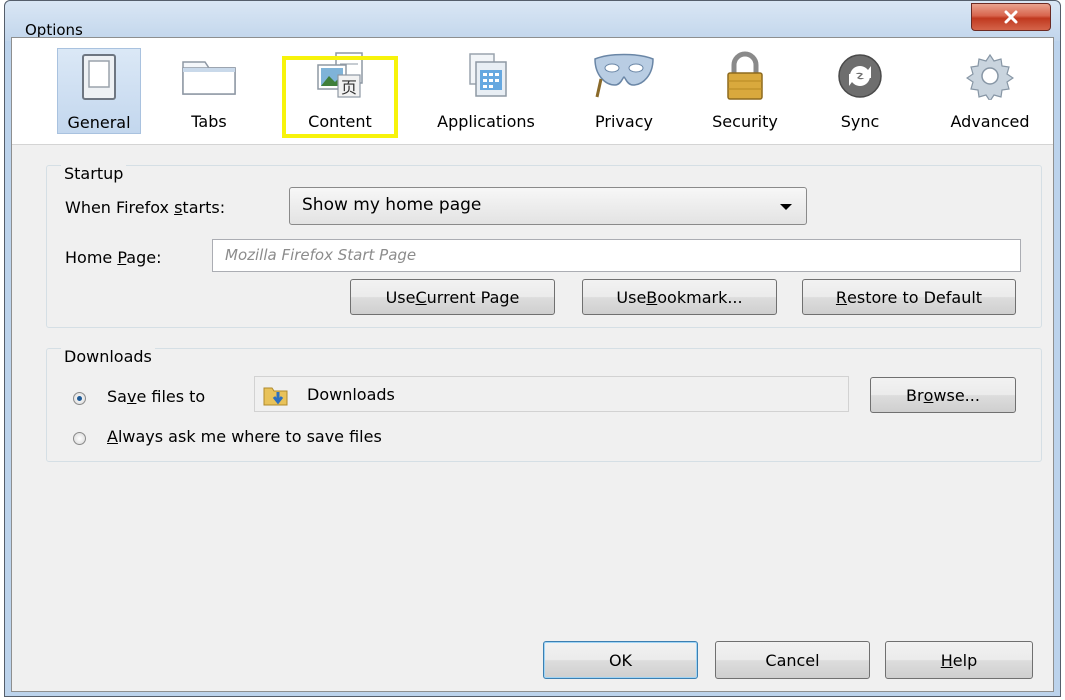 The height and width of the screenshot is (700, 1065). I want to click on always-ask-label: Always ask me where to save files, so click(244, 436).